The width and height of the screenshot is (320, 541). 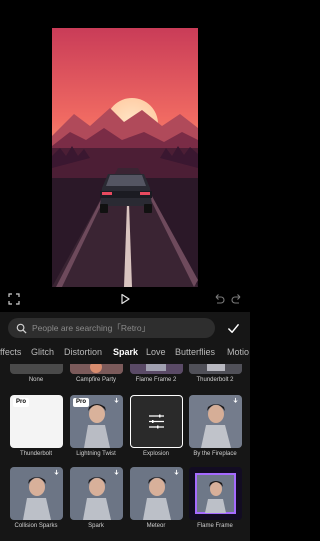 What do you see at coordinates (156, 380) in the screenshot?
I see `effect-label: Flame Frame 2` at bounding box center [156, 380].